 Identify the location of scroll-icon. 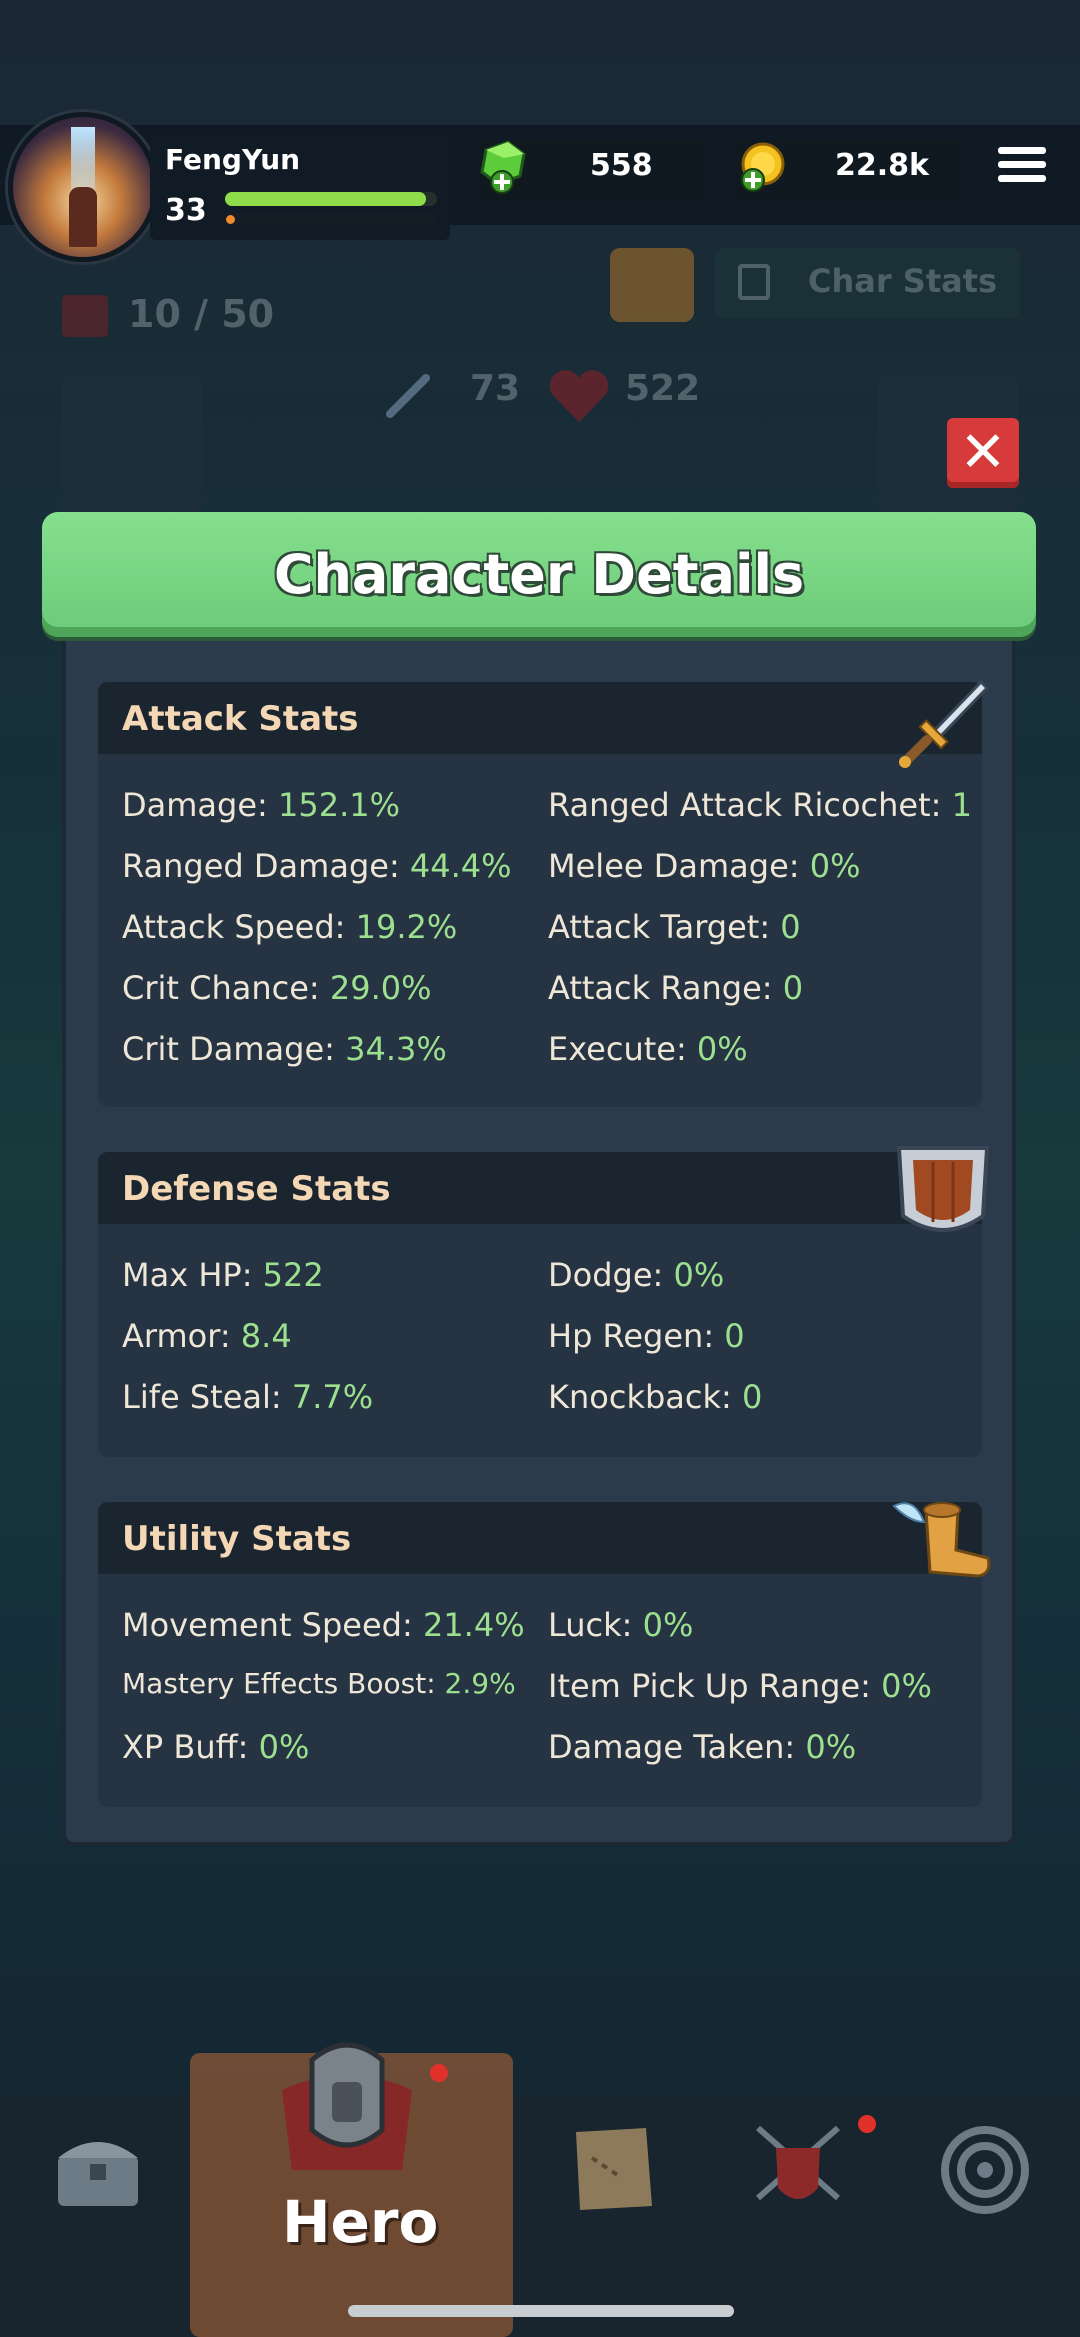
(754, 282).